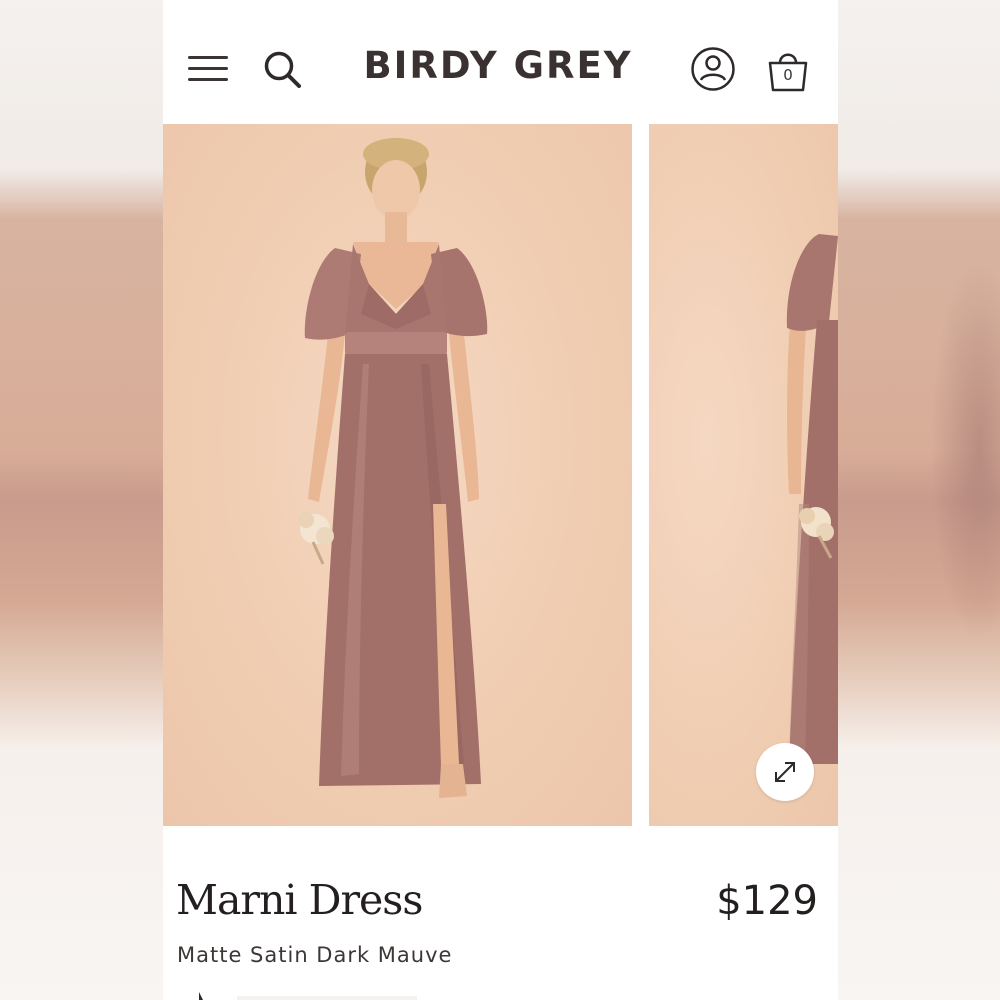 This screenshot has width=1000, height=1000. Describe the element at coordinates (785, 772) in the screenshot. I see `expand-icon` at that location.